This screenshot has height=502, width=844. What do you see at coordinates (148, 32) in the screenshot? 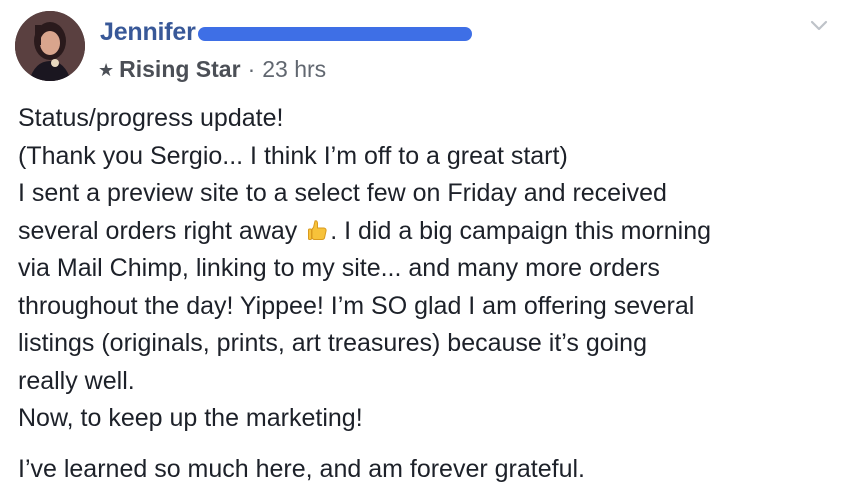
I see `author-name: Jennifer` at bounding box center [148, 32].